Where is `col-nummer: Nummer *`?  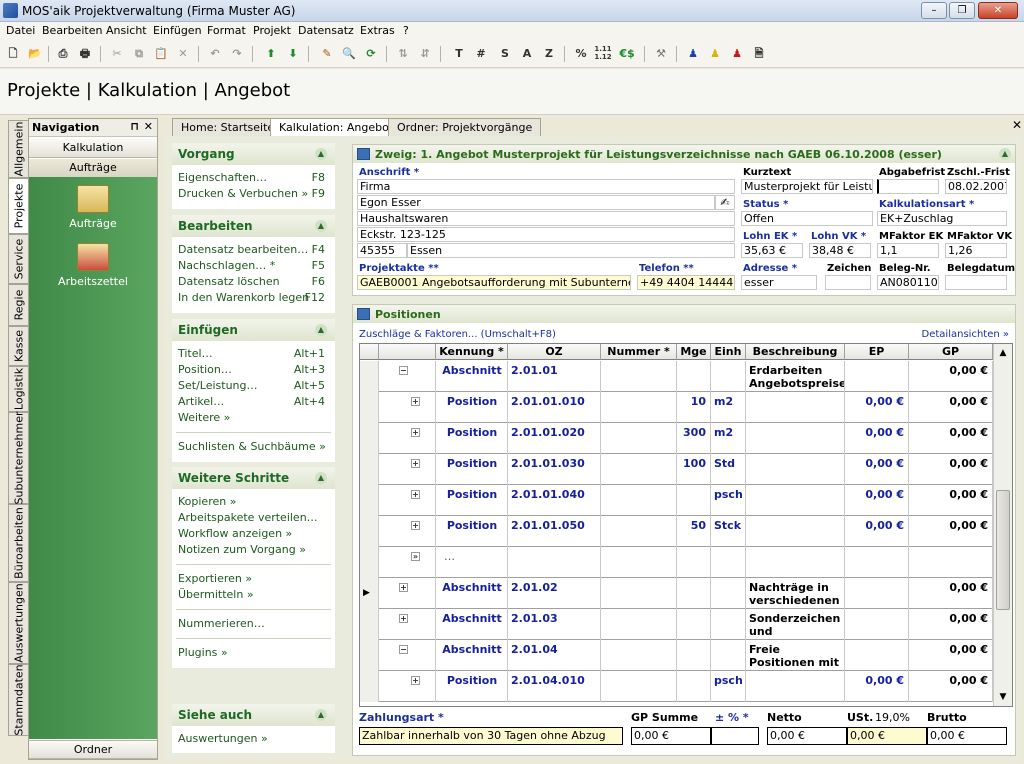 col-nummer: Nummer * is located at coordinates (639, 352).